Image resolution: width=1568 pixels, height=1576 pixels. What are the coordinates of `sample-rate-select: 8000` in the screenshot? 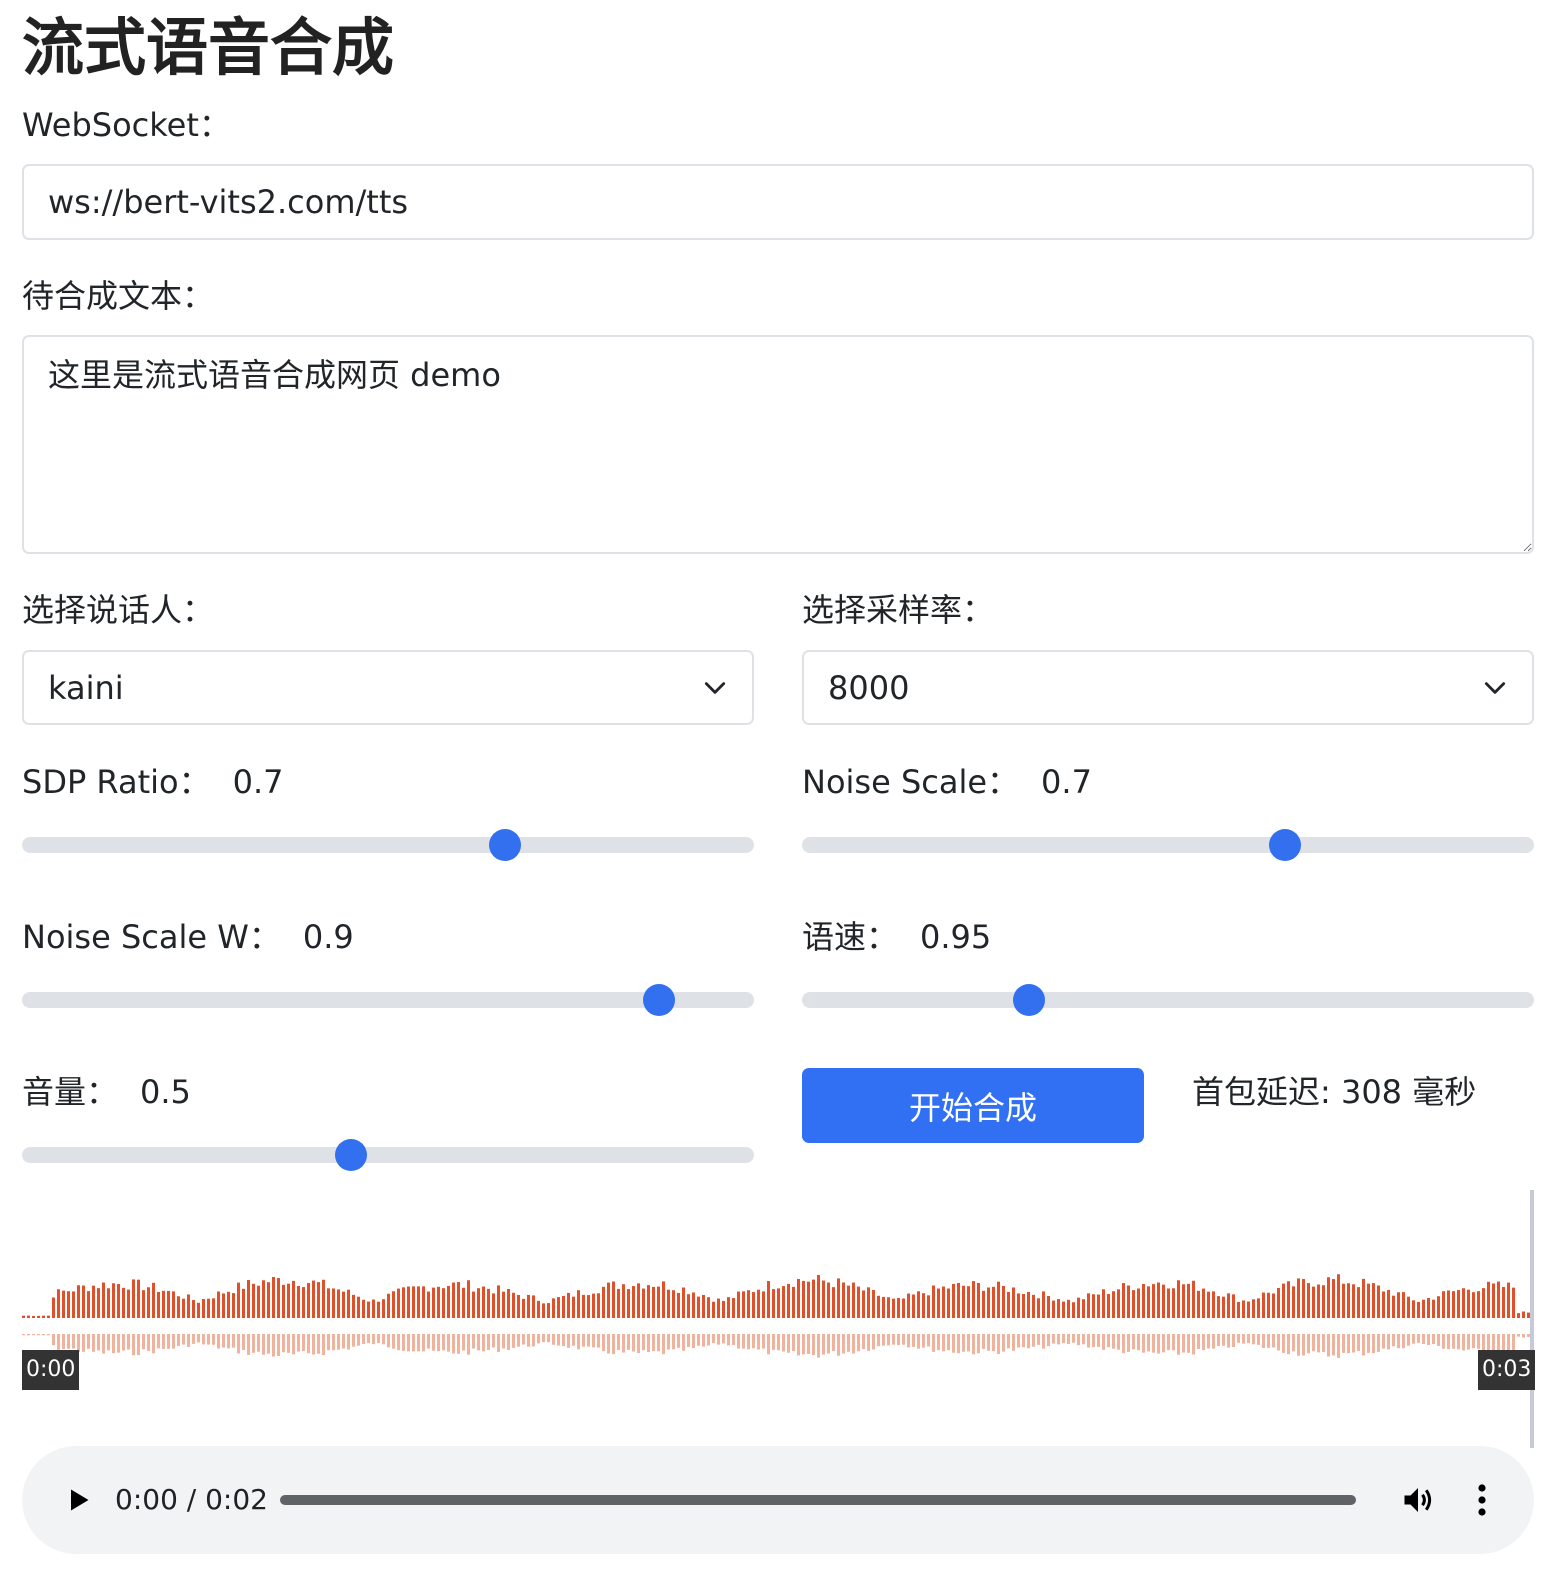 It's located at (1168, 687).